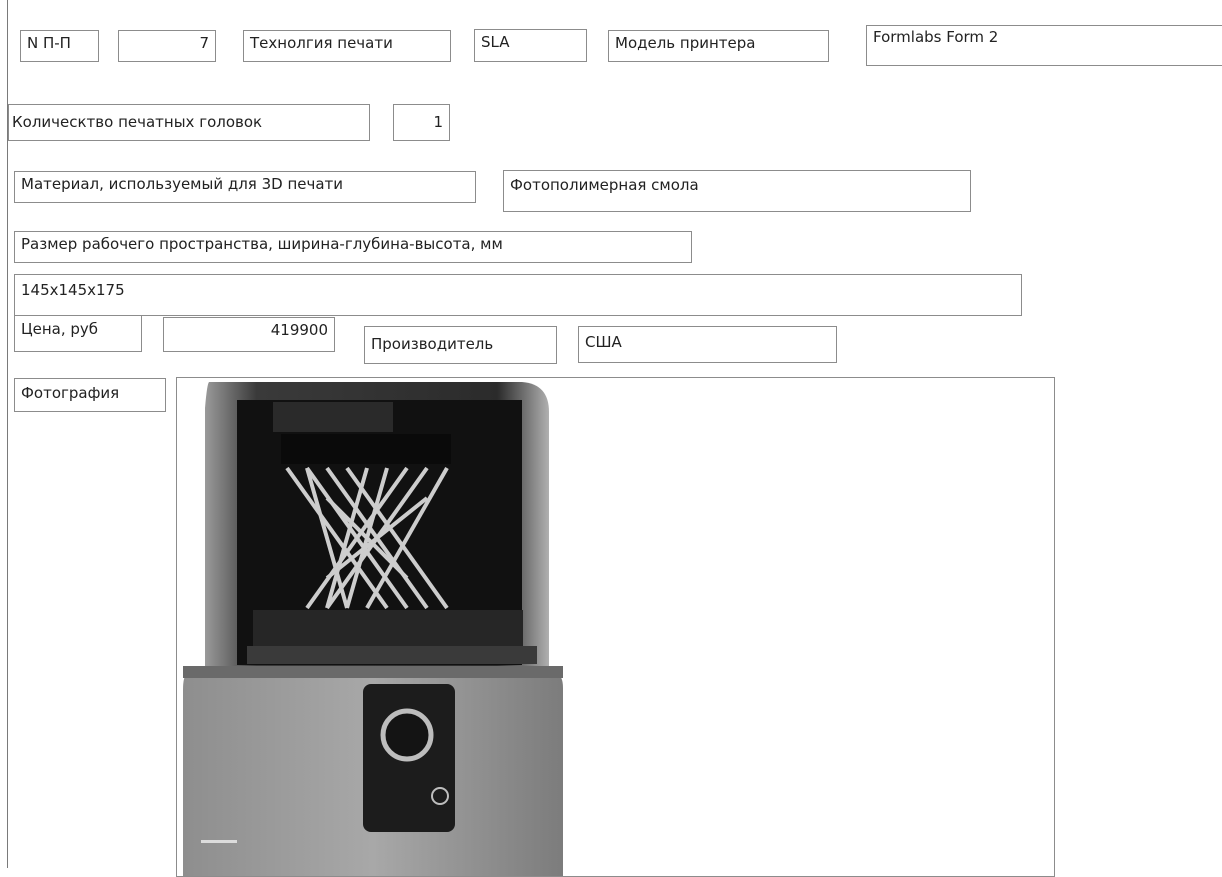 The image size is (1222, 877). Describe the element at coordinates (718, 46) in the screenshot. I see `model-label: Модель принтера` at that location.